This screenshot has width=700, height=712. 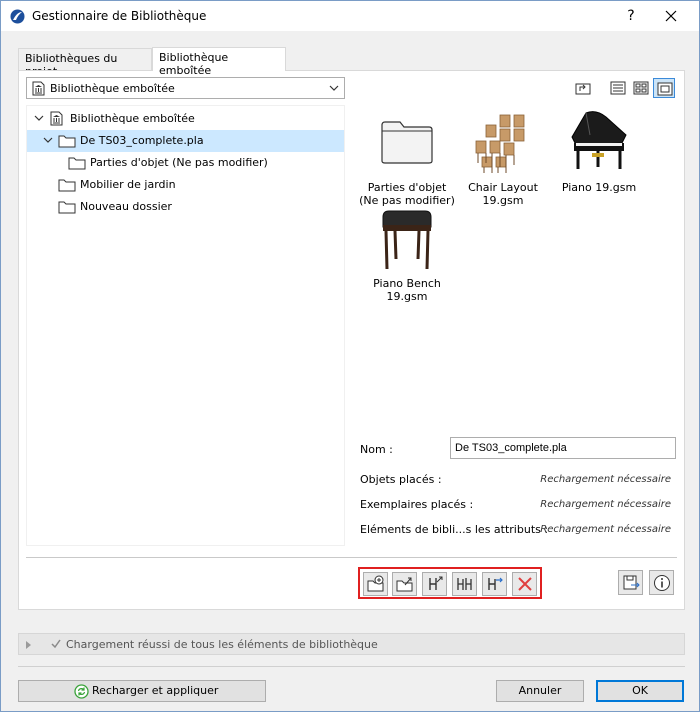 What do you see at coordinates (112, 88) in the screenshot?
I see `library-select-value: Bibliothèque emboîtée` at bounding box center [112, 88].